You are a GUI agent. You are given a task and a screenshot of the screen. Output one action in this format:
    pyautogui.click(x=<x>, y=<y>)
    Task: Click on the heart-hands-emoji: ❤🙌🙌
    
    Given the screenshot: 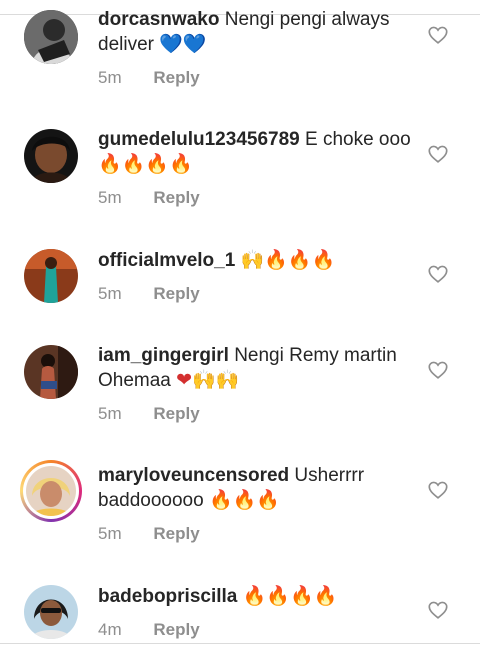 What is the action you would take?
    pyautogui.click(x=208, y=380)
    